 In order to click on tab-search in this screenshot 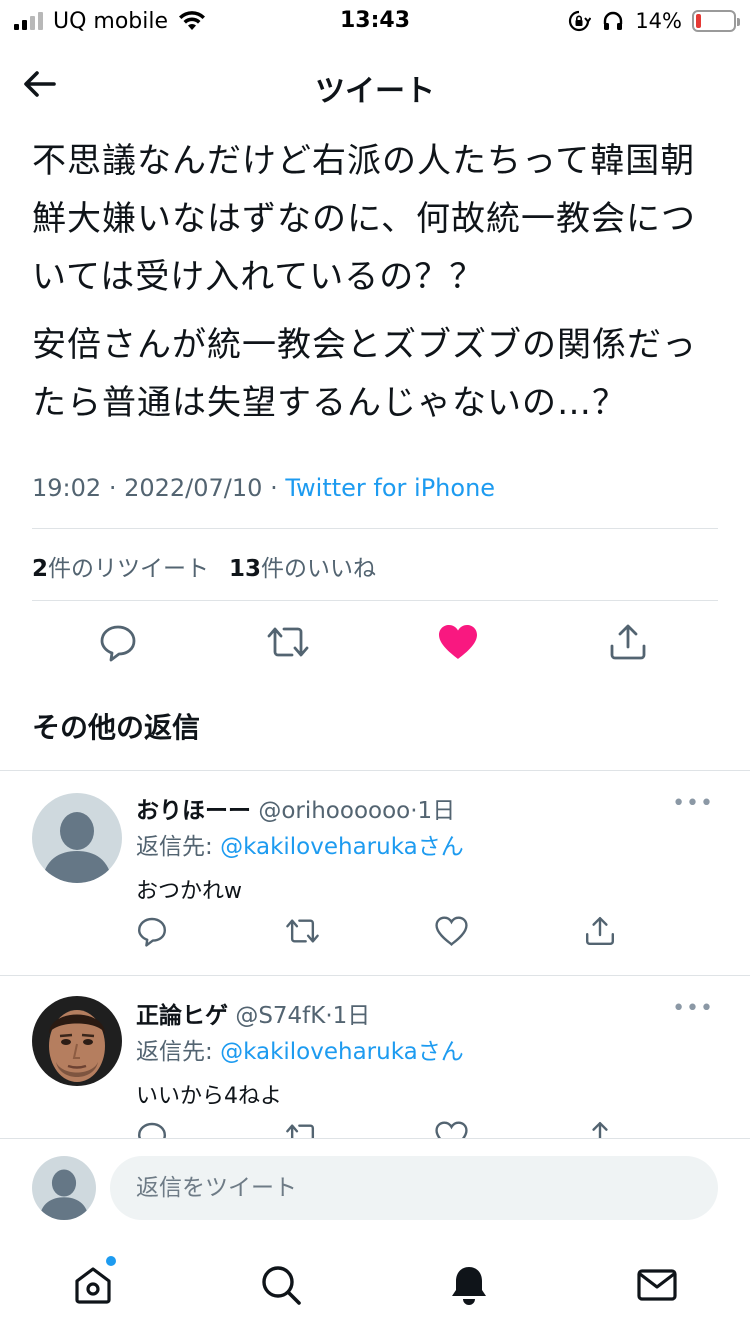, I will do `click(281, 1285)`.